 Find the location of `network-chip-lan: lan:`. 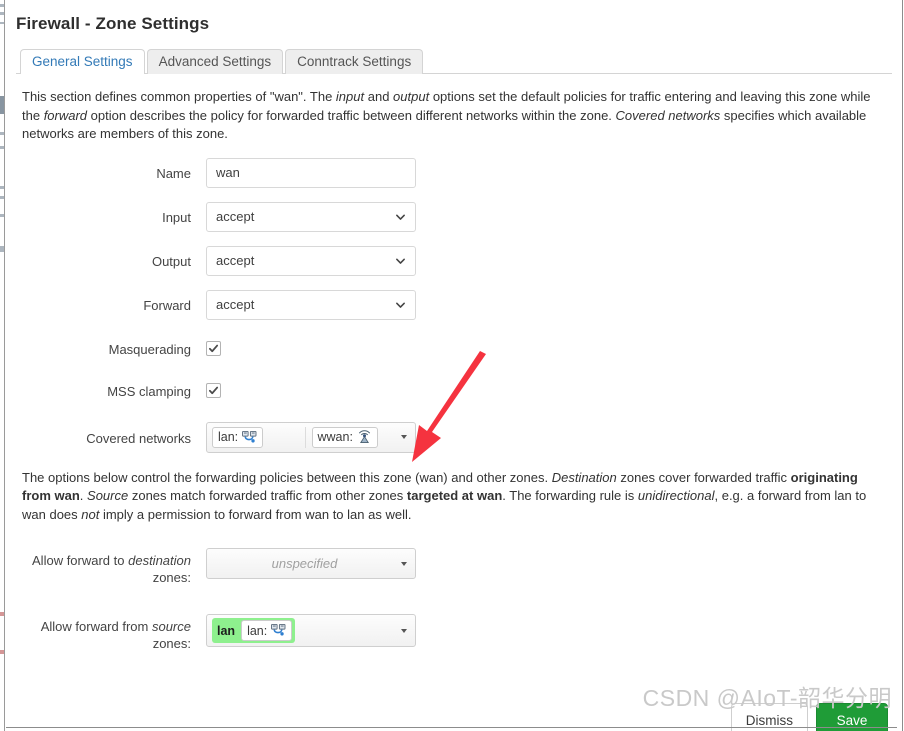

network-chip-lan: lan: is located at coordinates (238, 437).